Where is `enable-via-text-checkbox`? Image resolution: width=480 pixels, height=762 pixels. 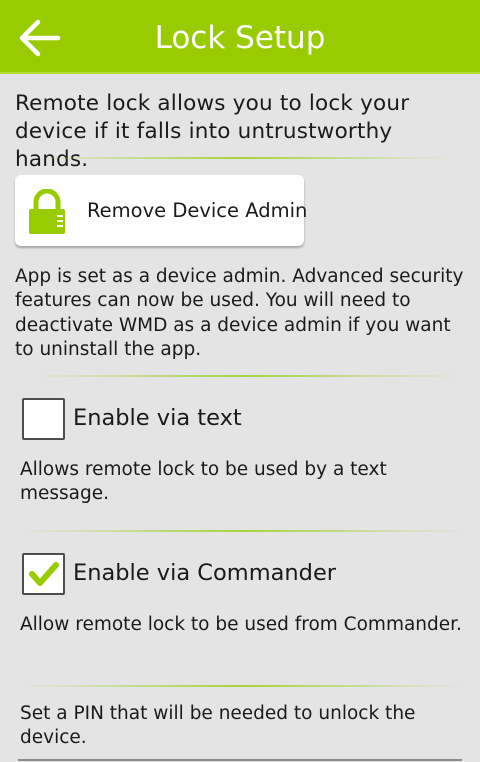 enable-via-text-checkbox is located at coordinates (43, 419).